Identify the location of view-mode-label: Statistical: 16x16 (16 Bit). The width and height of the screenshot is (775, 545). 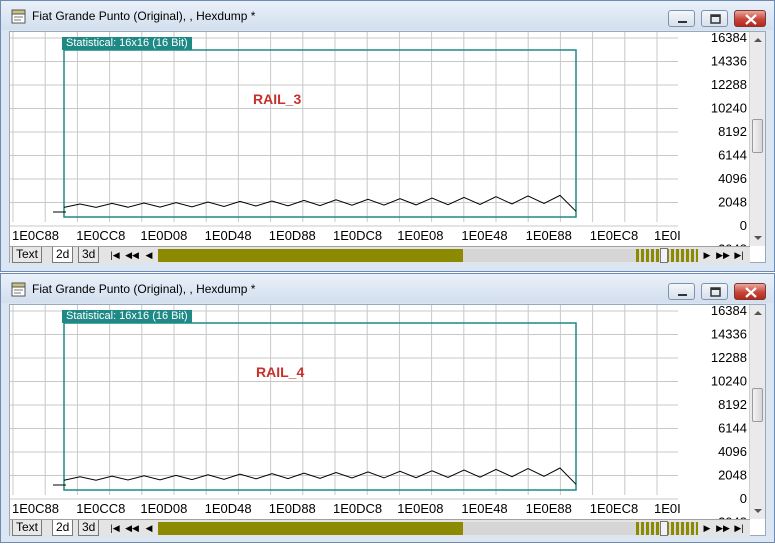
(127, 316).